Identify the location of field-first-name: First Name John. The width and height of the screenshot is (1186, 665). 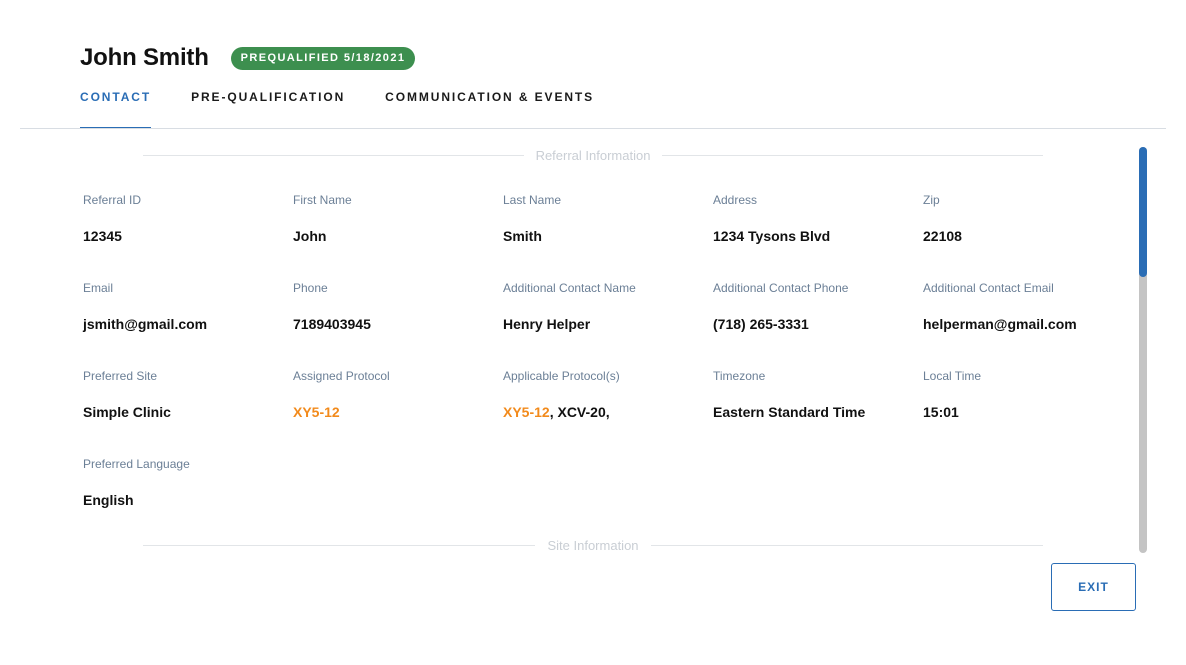
(393, 218).